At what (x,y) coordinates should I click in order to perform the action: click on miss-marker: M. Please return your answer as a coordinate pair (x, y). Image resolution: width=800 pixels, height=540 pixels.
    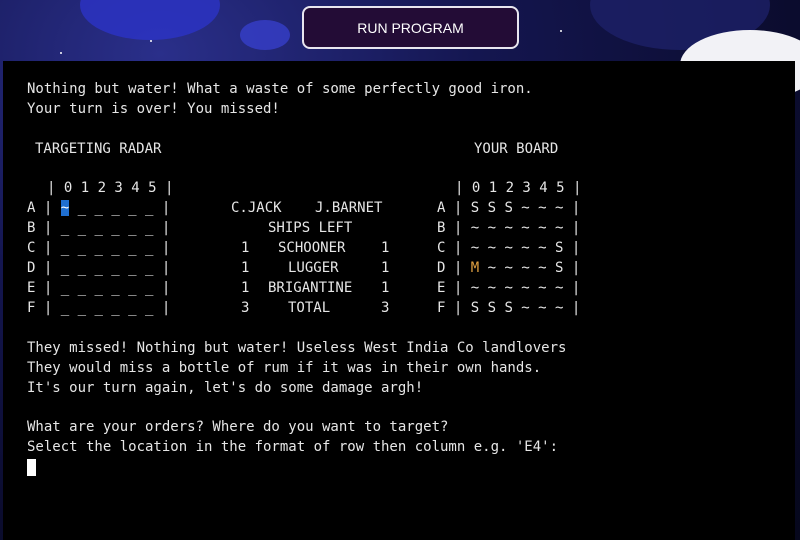
    Looking at the image, I should click on (475, 268).